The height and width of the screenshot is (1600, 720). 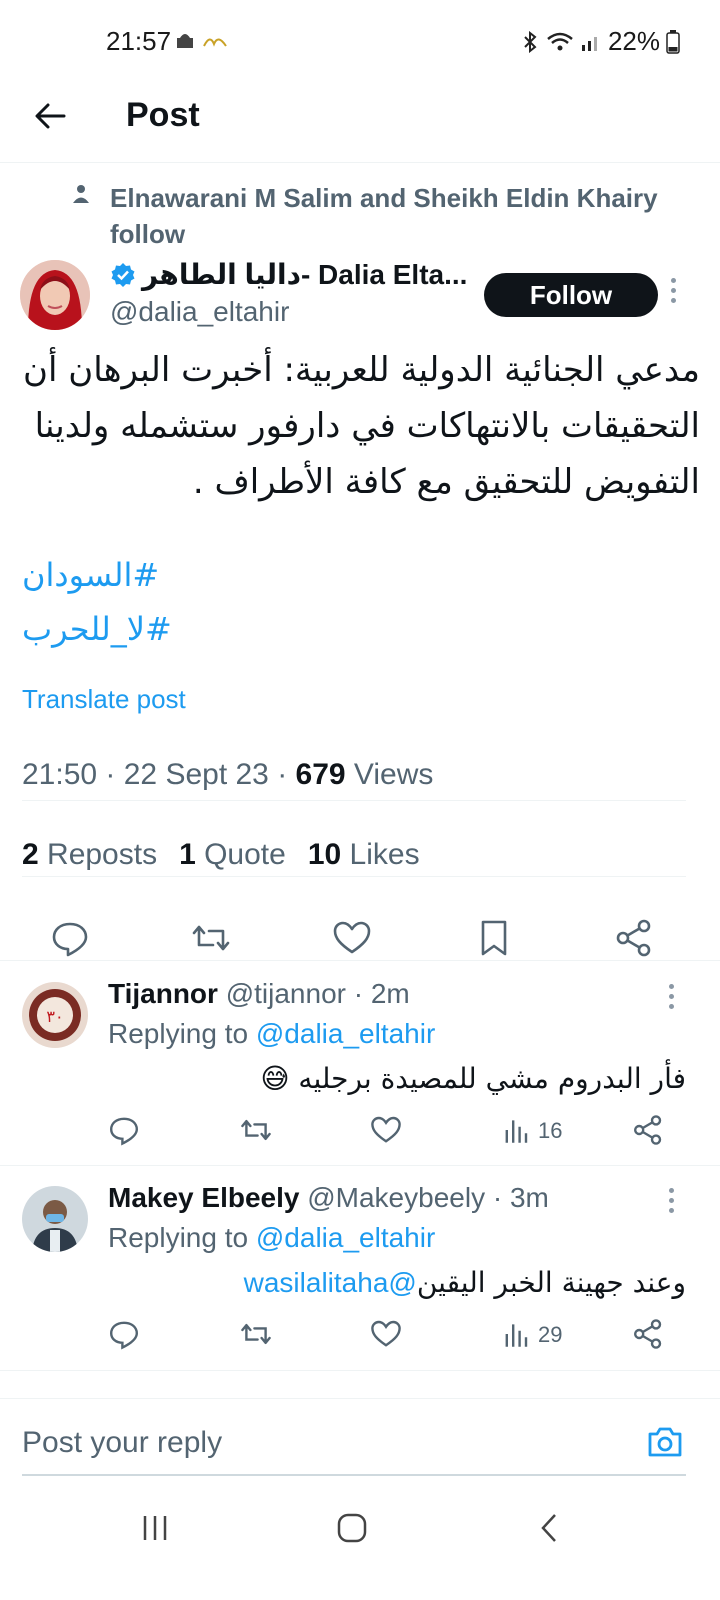 I want to click on status-icons-right: 22%, so click(x=600, y=41).